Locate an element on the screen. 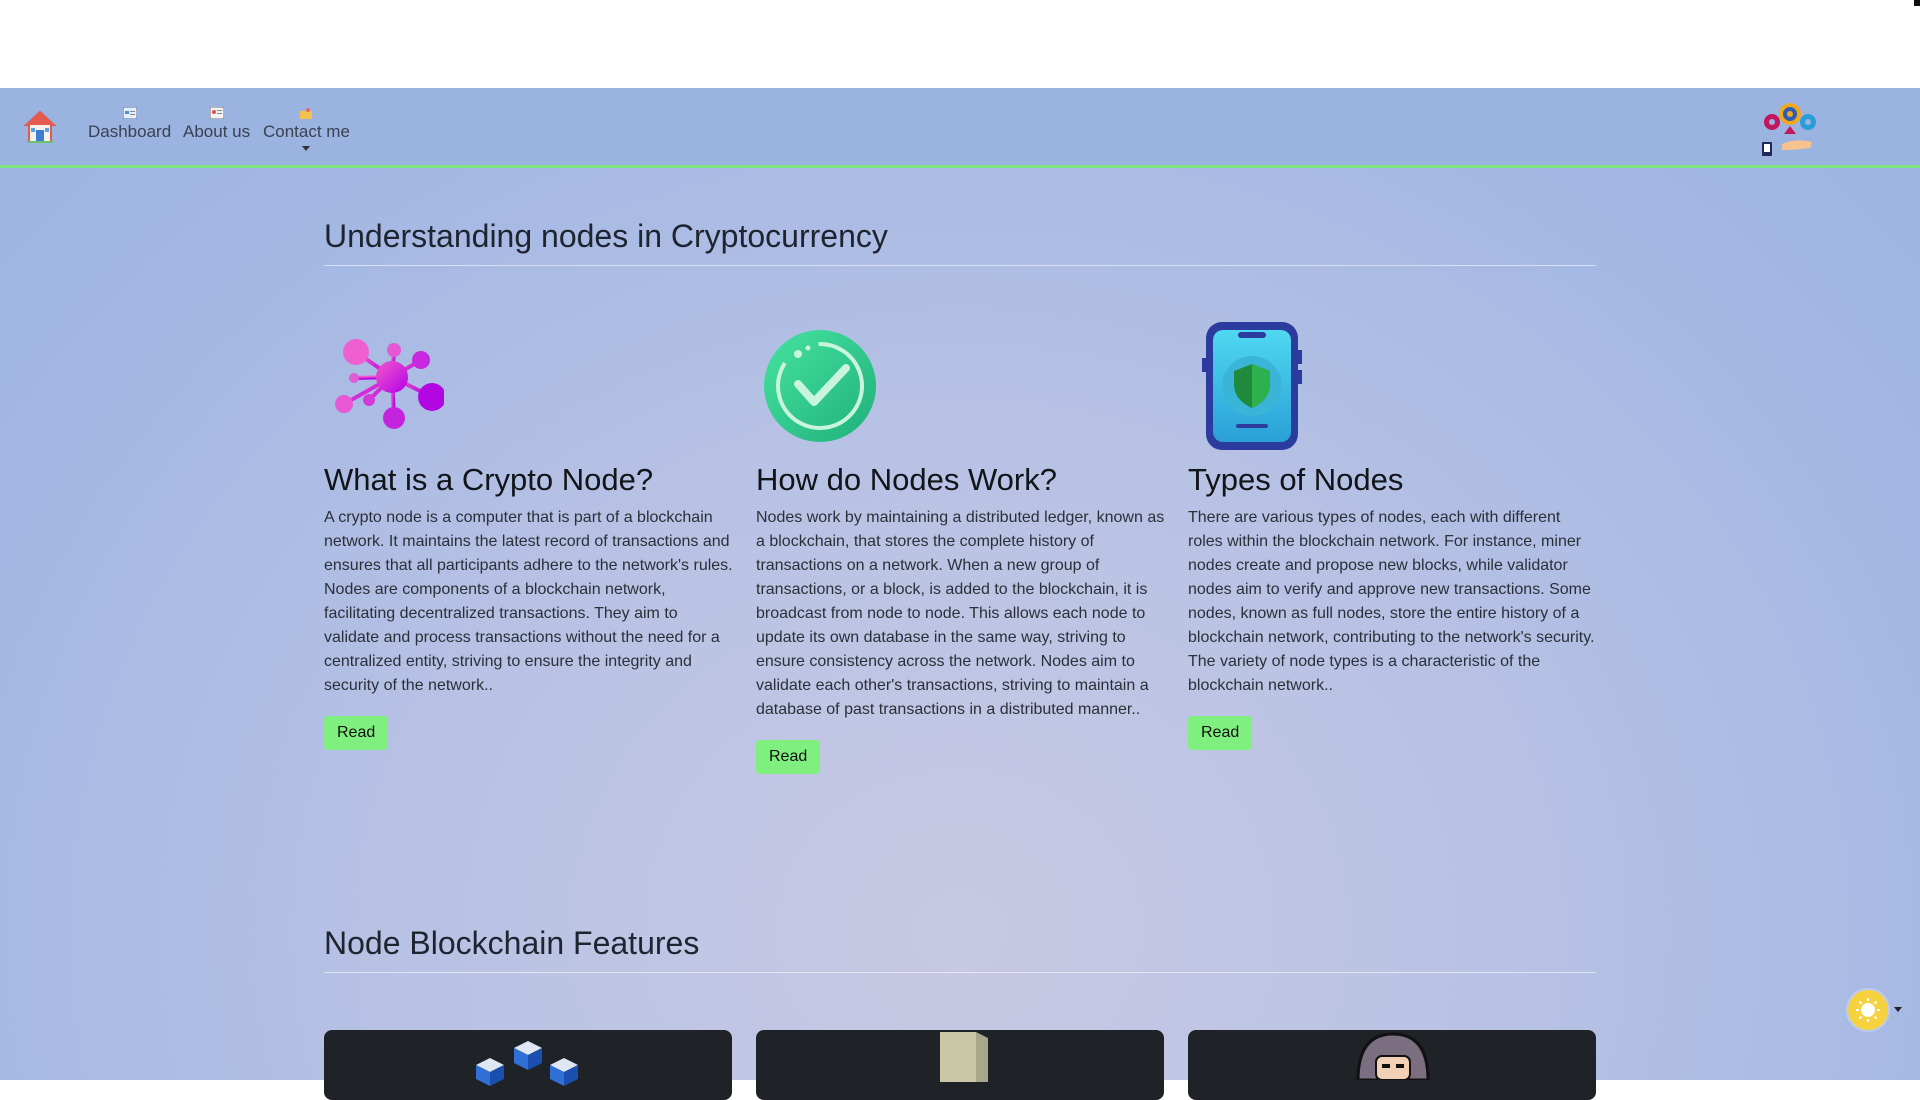 This screenshot has width=1920, height=1100. nav-about-label: About us is located at coordinates (217, 131).